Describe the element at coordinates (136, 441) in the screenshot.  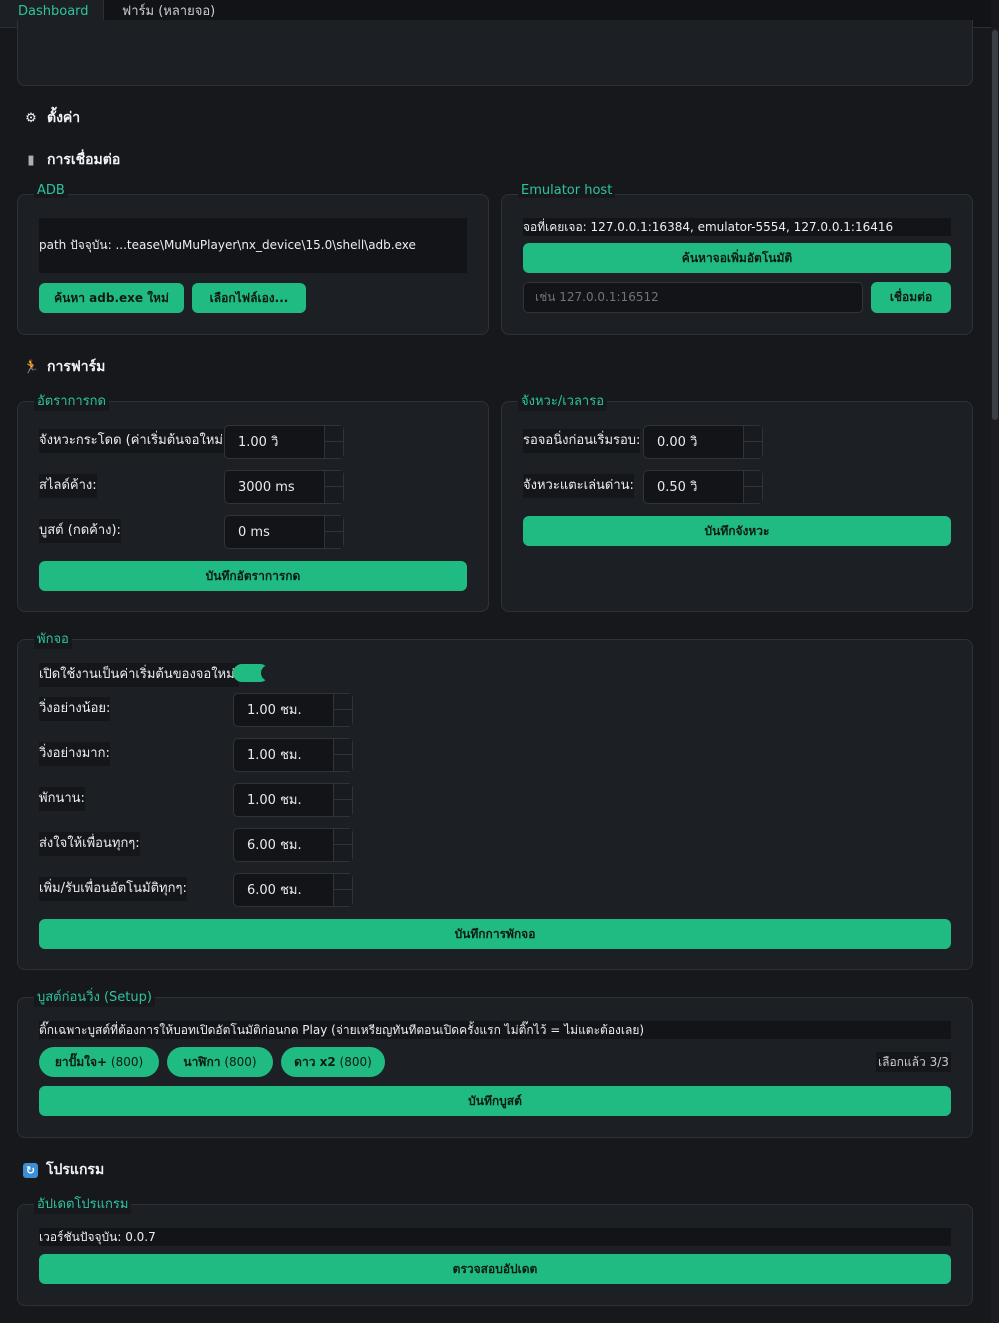
I see `jump-label: จังหวะกระโดด (ค่าเริ่มต้นจอใหม่):` at that location.